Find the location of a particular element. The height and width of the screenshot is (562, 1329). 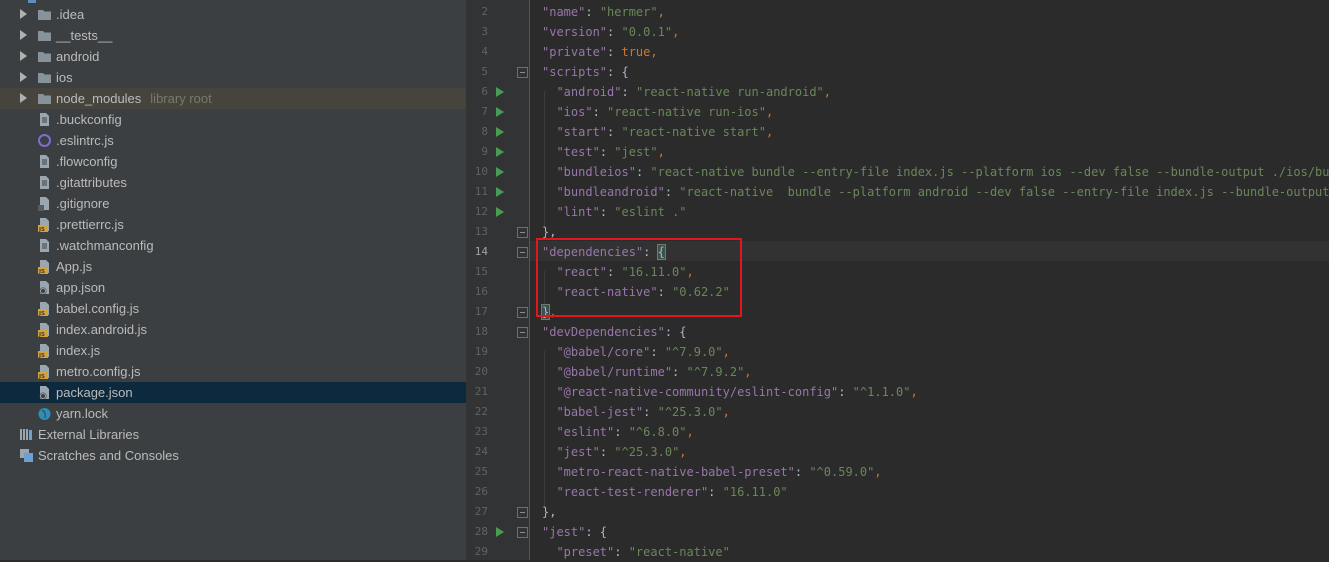

tree-item-babel-config-js: JS babel.config.js is located at coordinates (233, 308).